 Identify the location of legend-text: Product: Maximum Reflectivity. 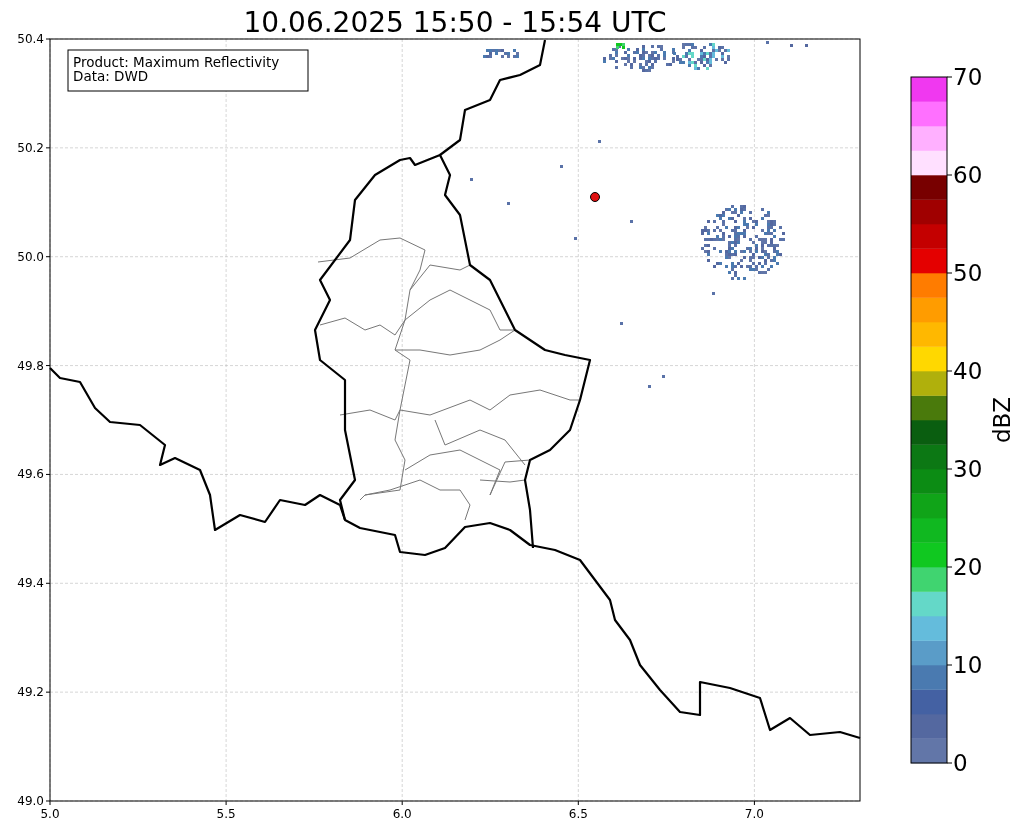
(176, 62).